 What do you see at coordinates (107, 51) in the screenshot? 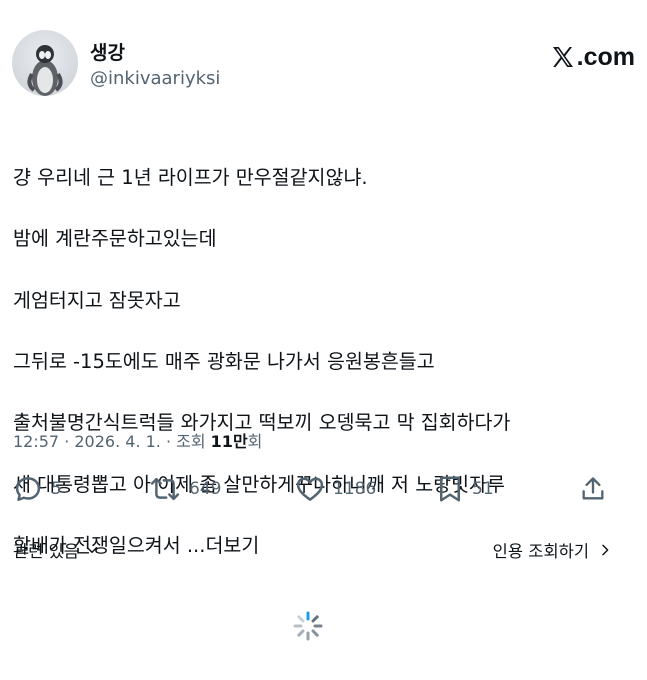
I see `author-name: 생강` at bounding box center [107, 51].